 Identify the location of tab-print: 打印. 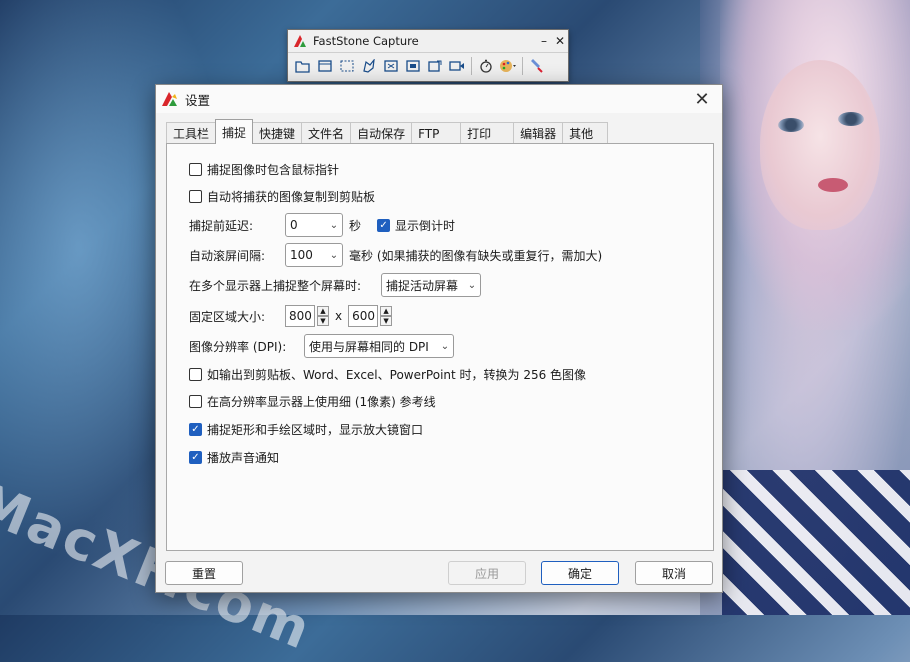
(487, 133).